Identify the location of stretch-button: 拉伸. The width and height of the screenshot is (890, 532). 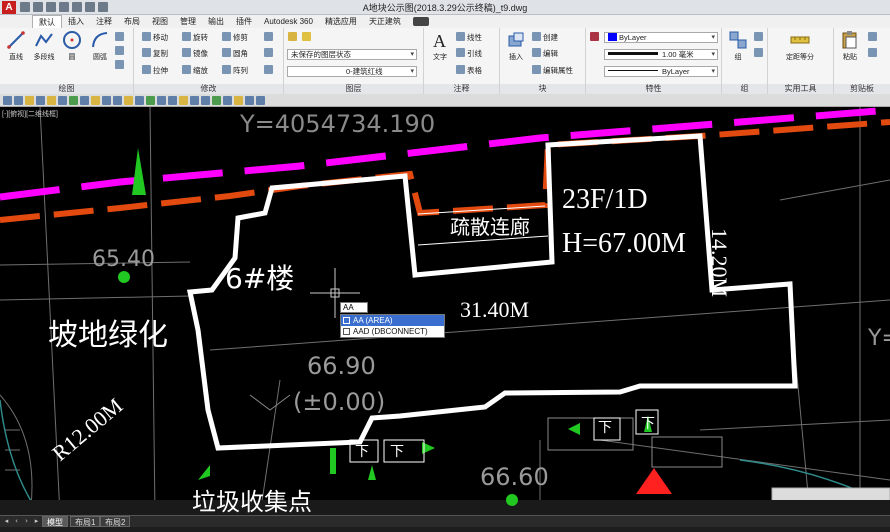
(155, 70).